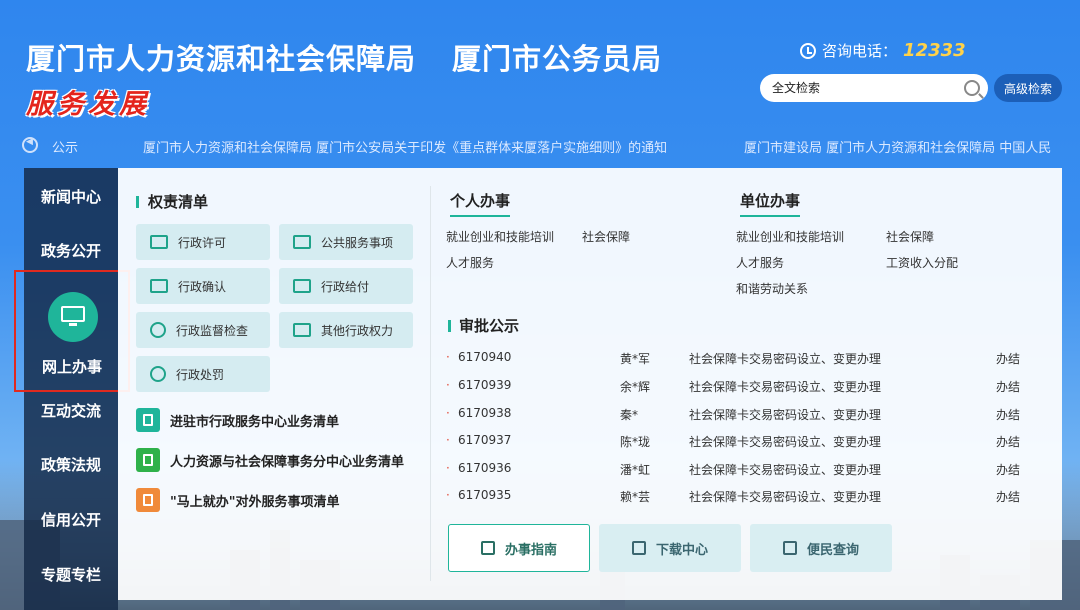 The height and width of the screenshot is (610, 1080). I want to click on unit-link: 社会保障, so click(910, 236).